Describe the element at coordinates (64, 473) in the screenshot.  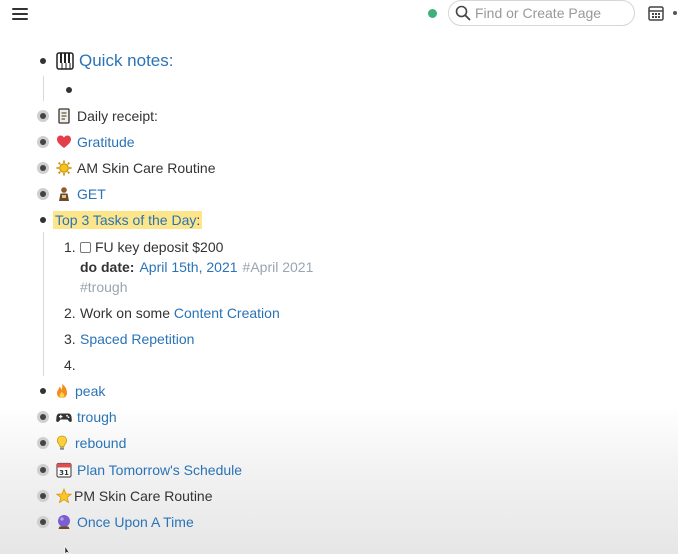
I see `svg-text: 31` at that location.